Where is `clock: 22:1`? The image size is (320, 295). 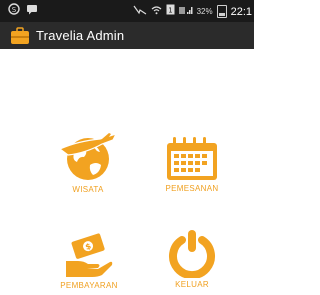
clock: 22:1 is located at coordinates (241, 11).